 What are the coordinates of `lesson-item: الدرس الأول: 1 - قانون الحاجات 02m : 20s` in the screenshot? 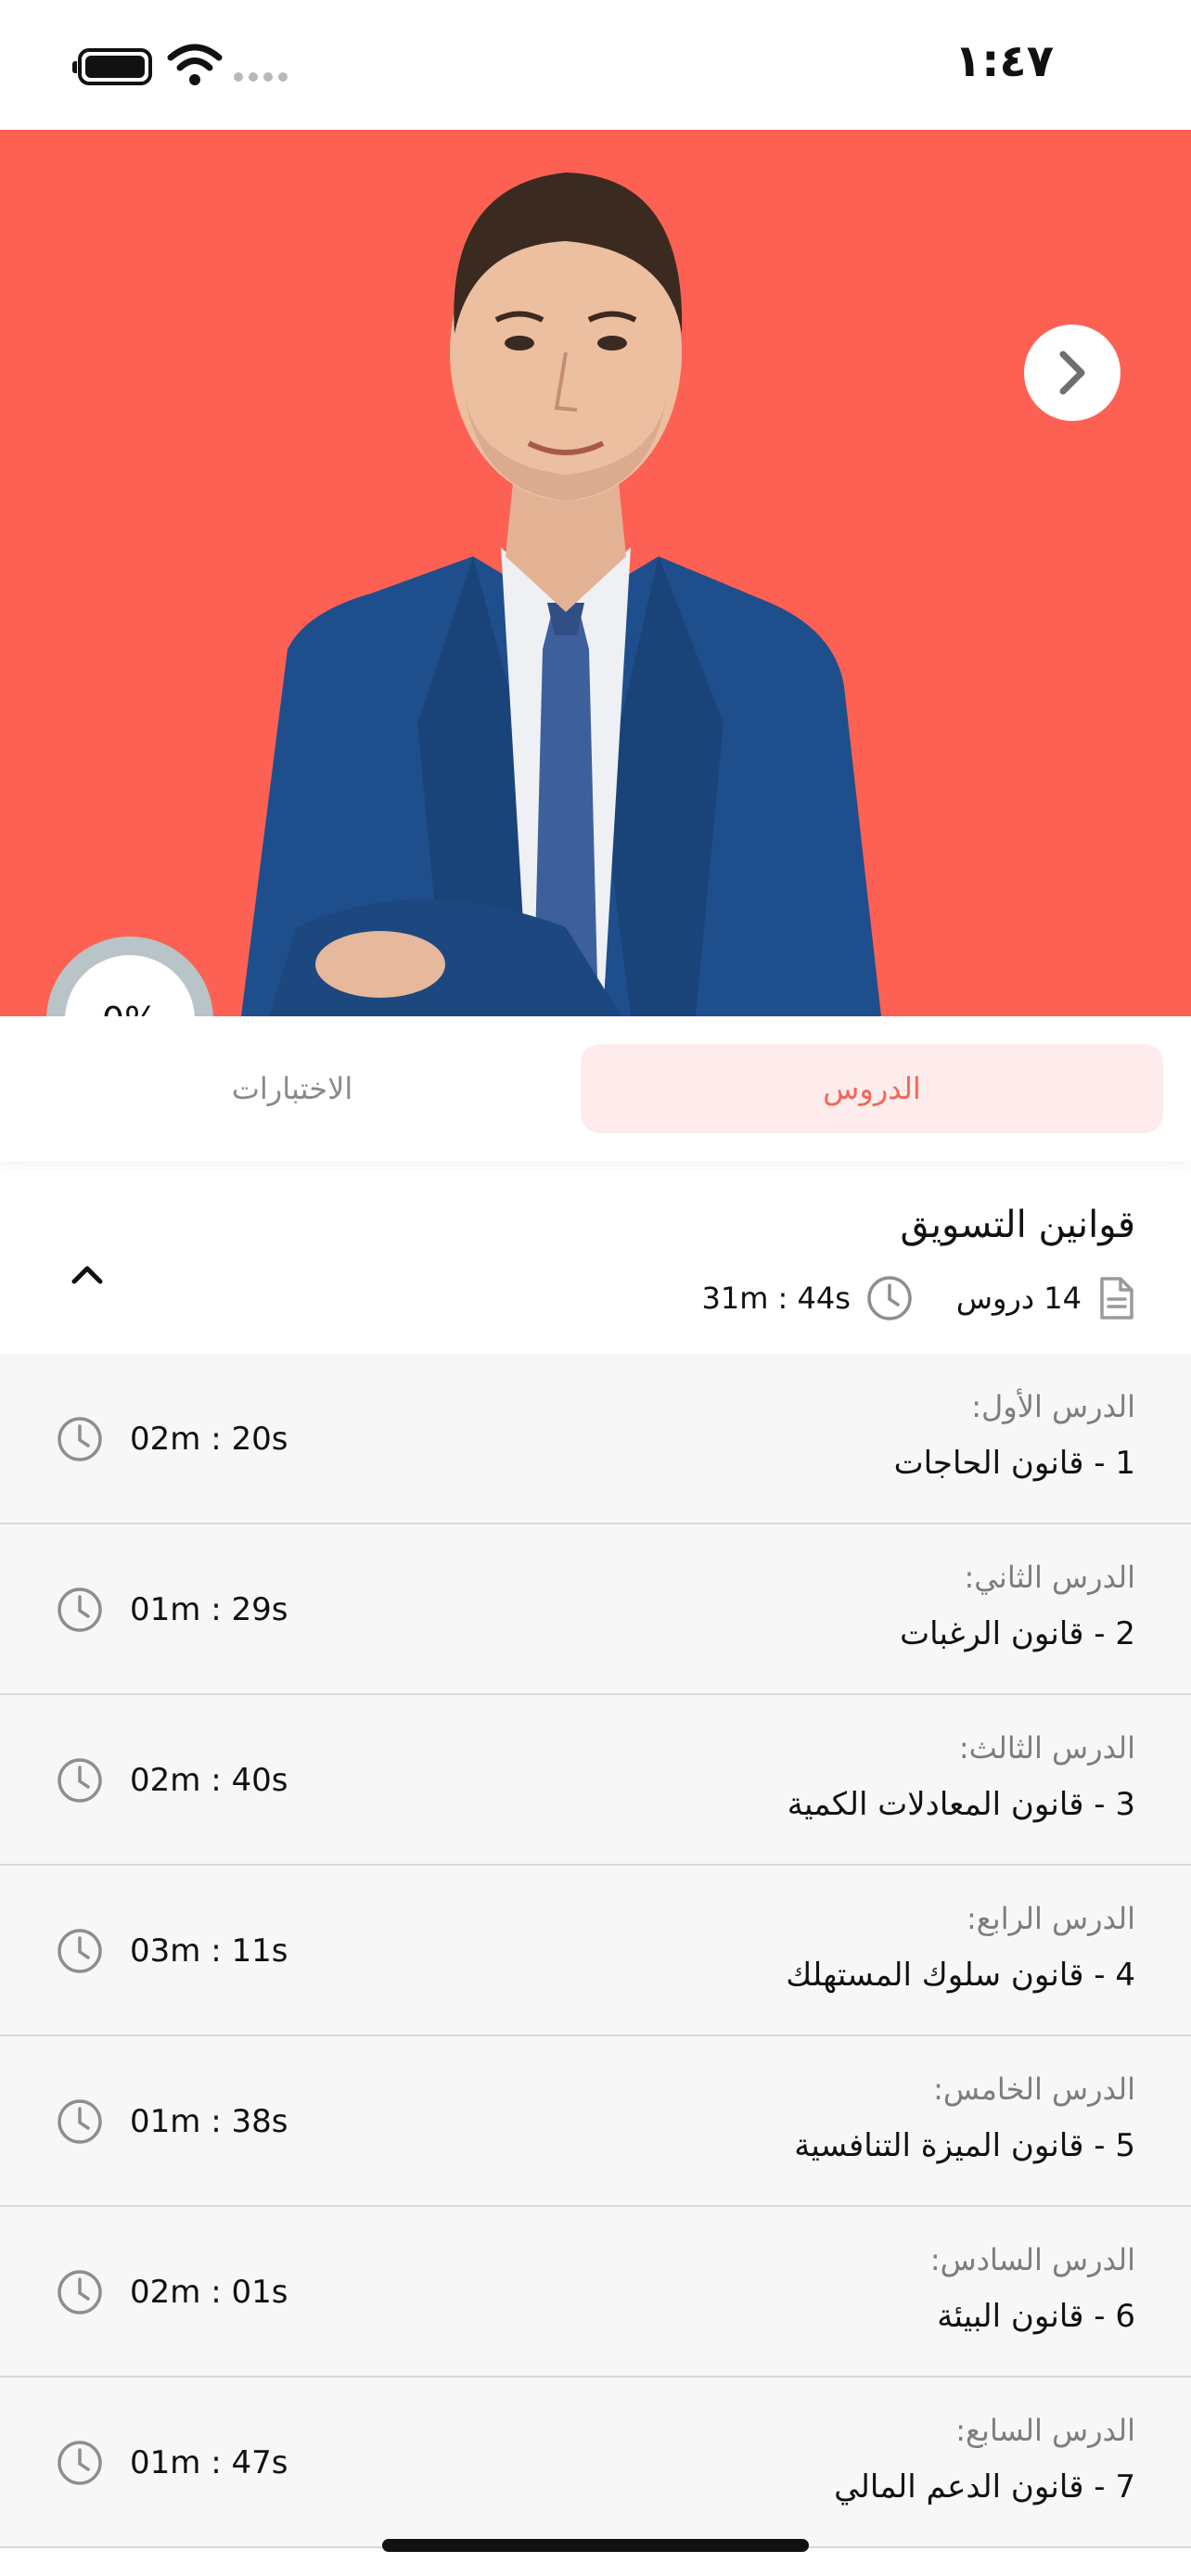 It's located at (595, 1439).